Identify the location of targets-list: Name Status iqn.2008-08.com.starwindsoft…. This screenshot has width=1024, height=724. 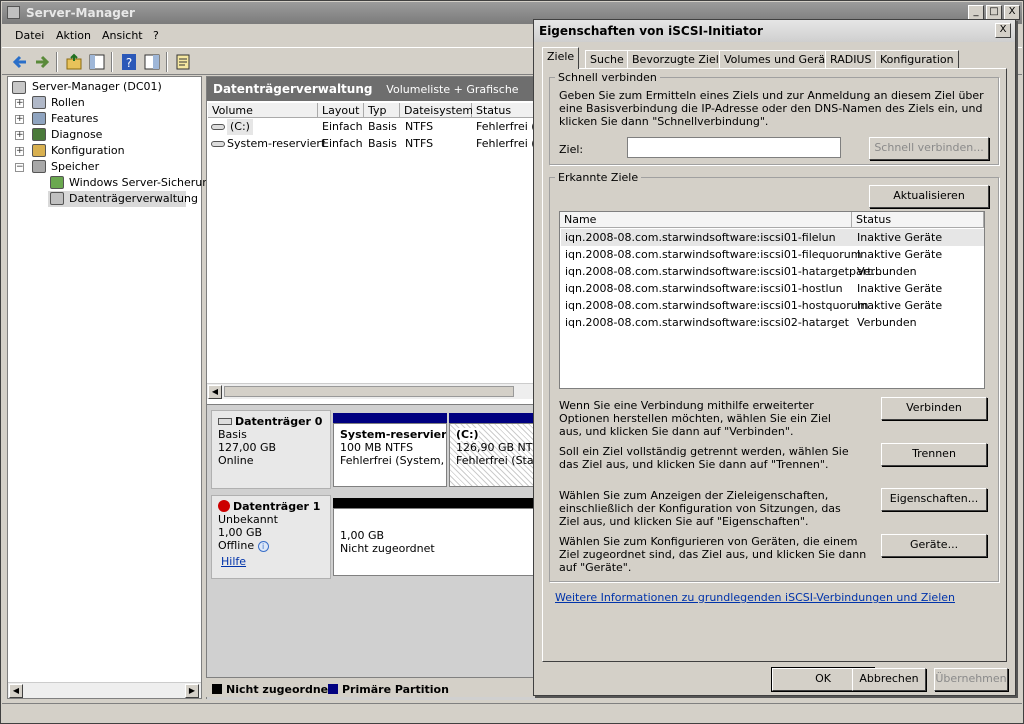
(772, 300).